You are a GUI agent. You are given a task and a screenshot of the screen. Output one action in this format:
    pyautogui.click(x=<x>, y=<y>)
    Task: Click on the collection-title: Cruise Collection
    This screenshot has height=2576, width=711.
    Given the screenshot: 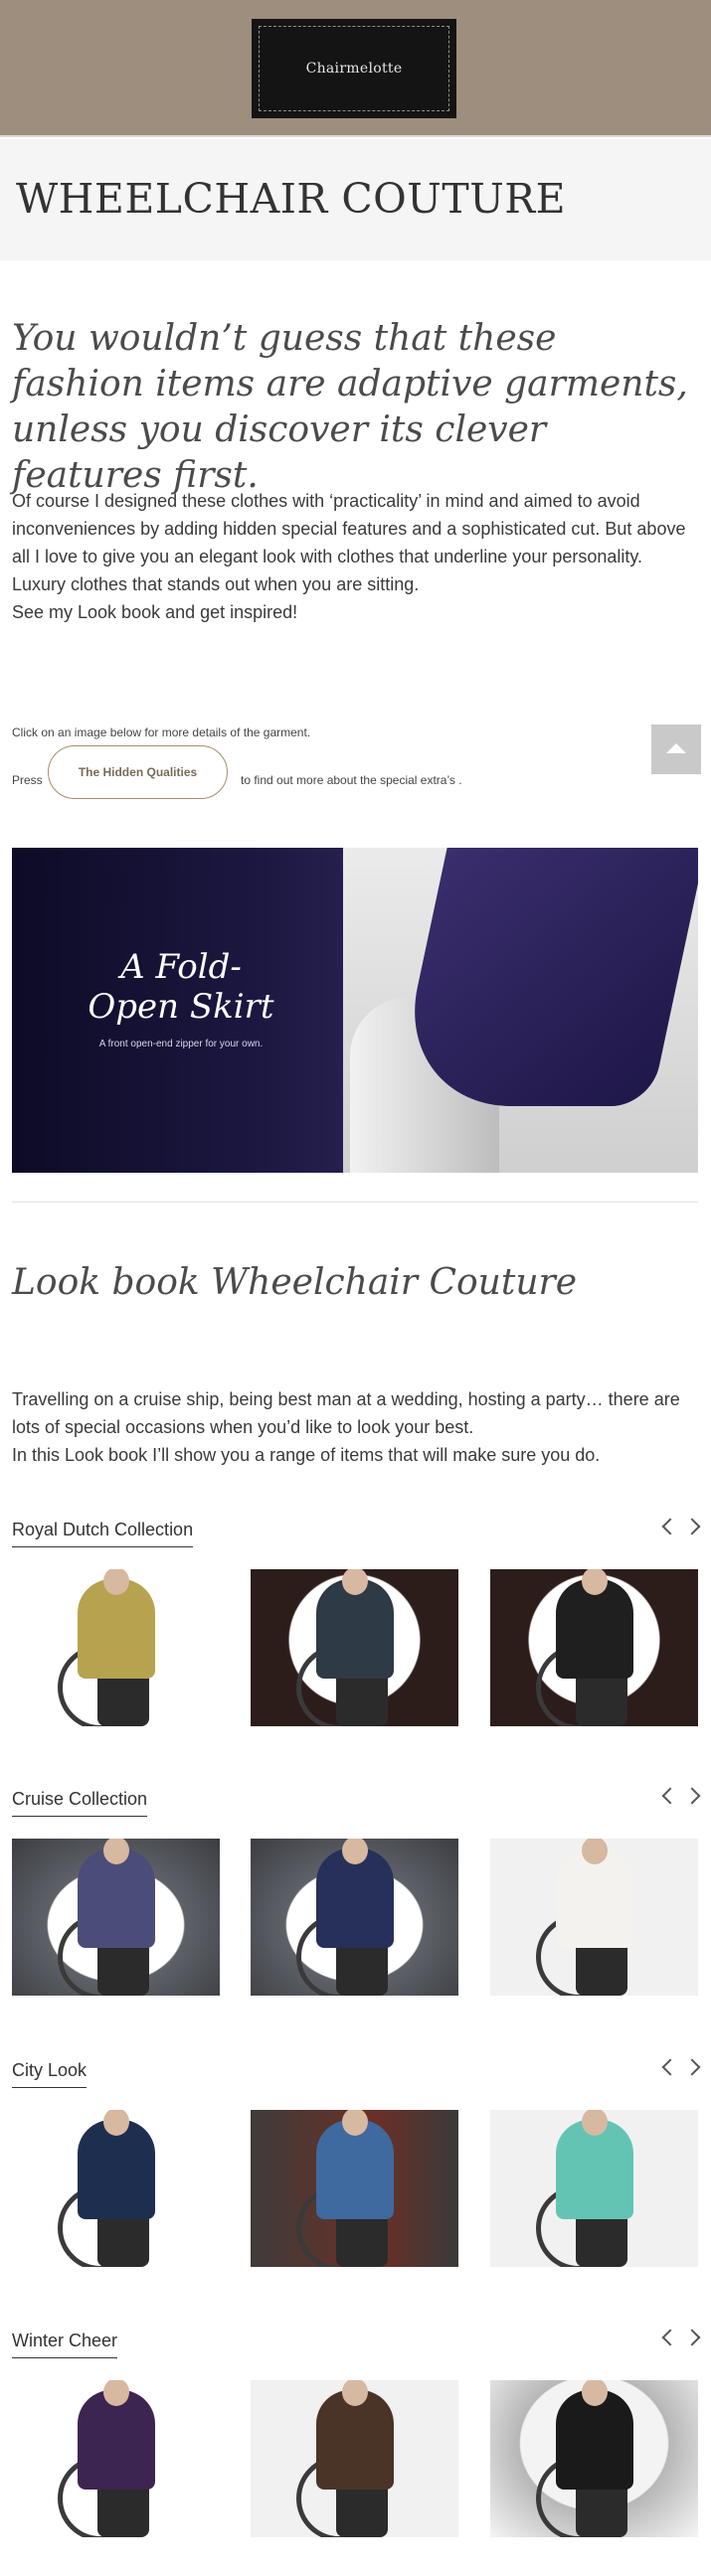 What is the action you would take?
    pyautogui.click(x=80, y=1803)
    